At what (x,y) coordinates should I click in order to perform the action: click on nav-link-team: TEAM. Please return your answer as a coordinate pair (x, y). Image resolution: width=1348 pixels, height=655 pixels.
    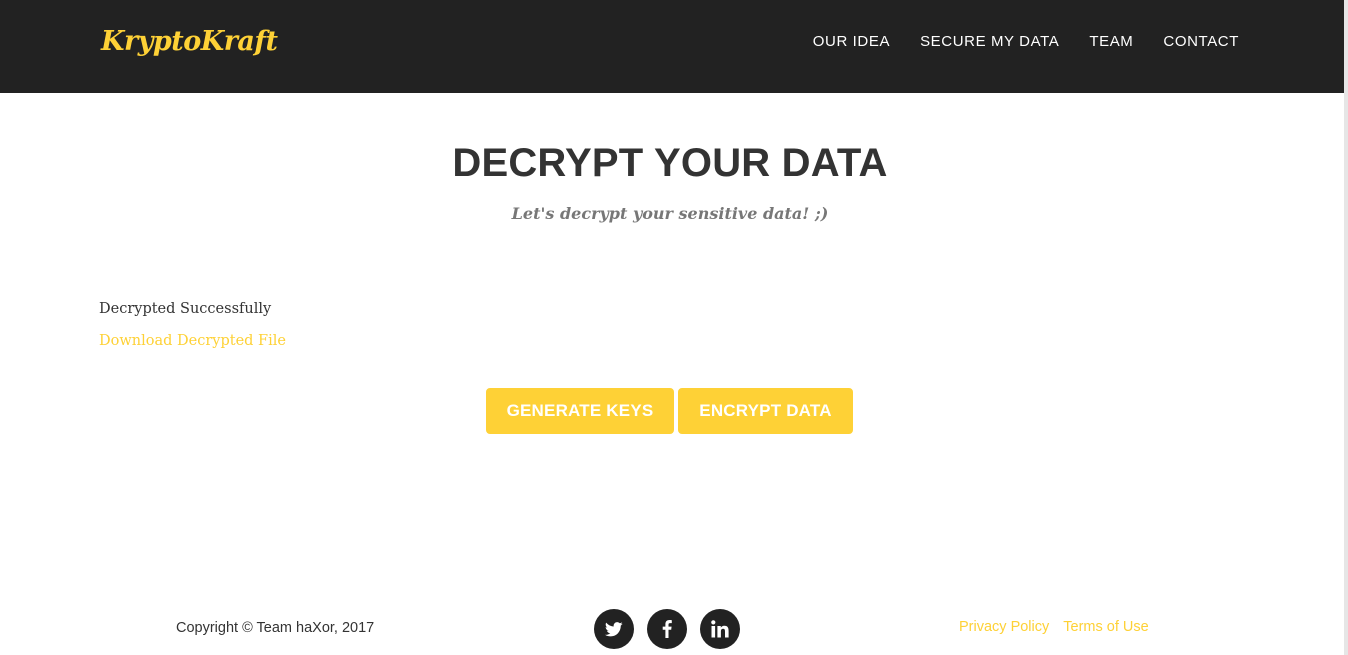
    Looking at the image, I should click on (1111, 41).